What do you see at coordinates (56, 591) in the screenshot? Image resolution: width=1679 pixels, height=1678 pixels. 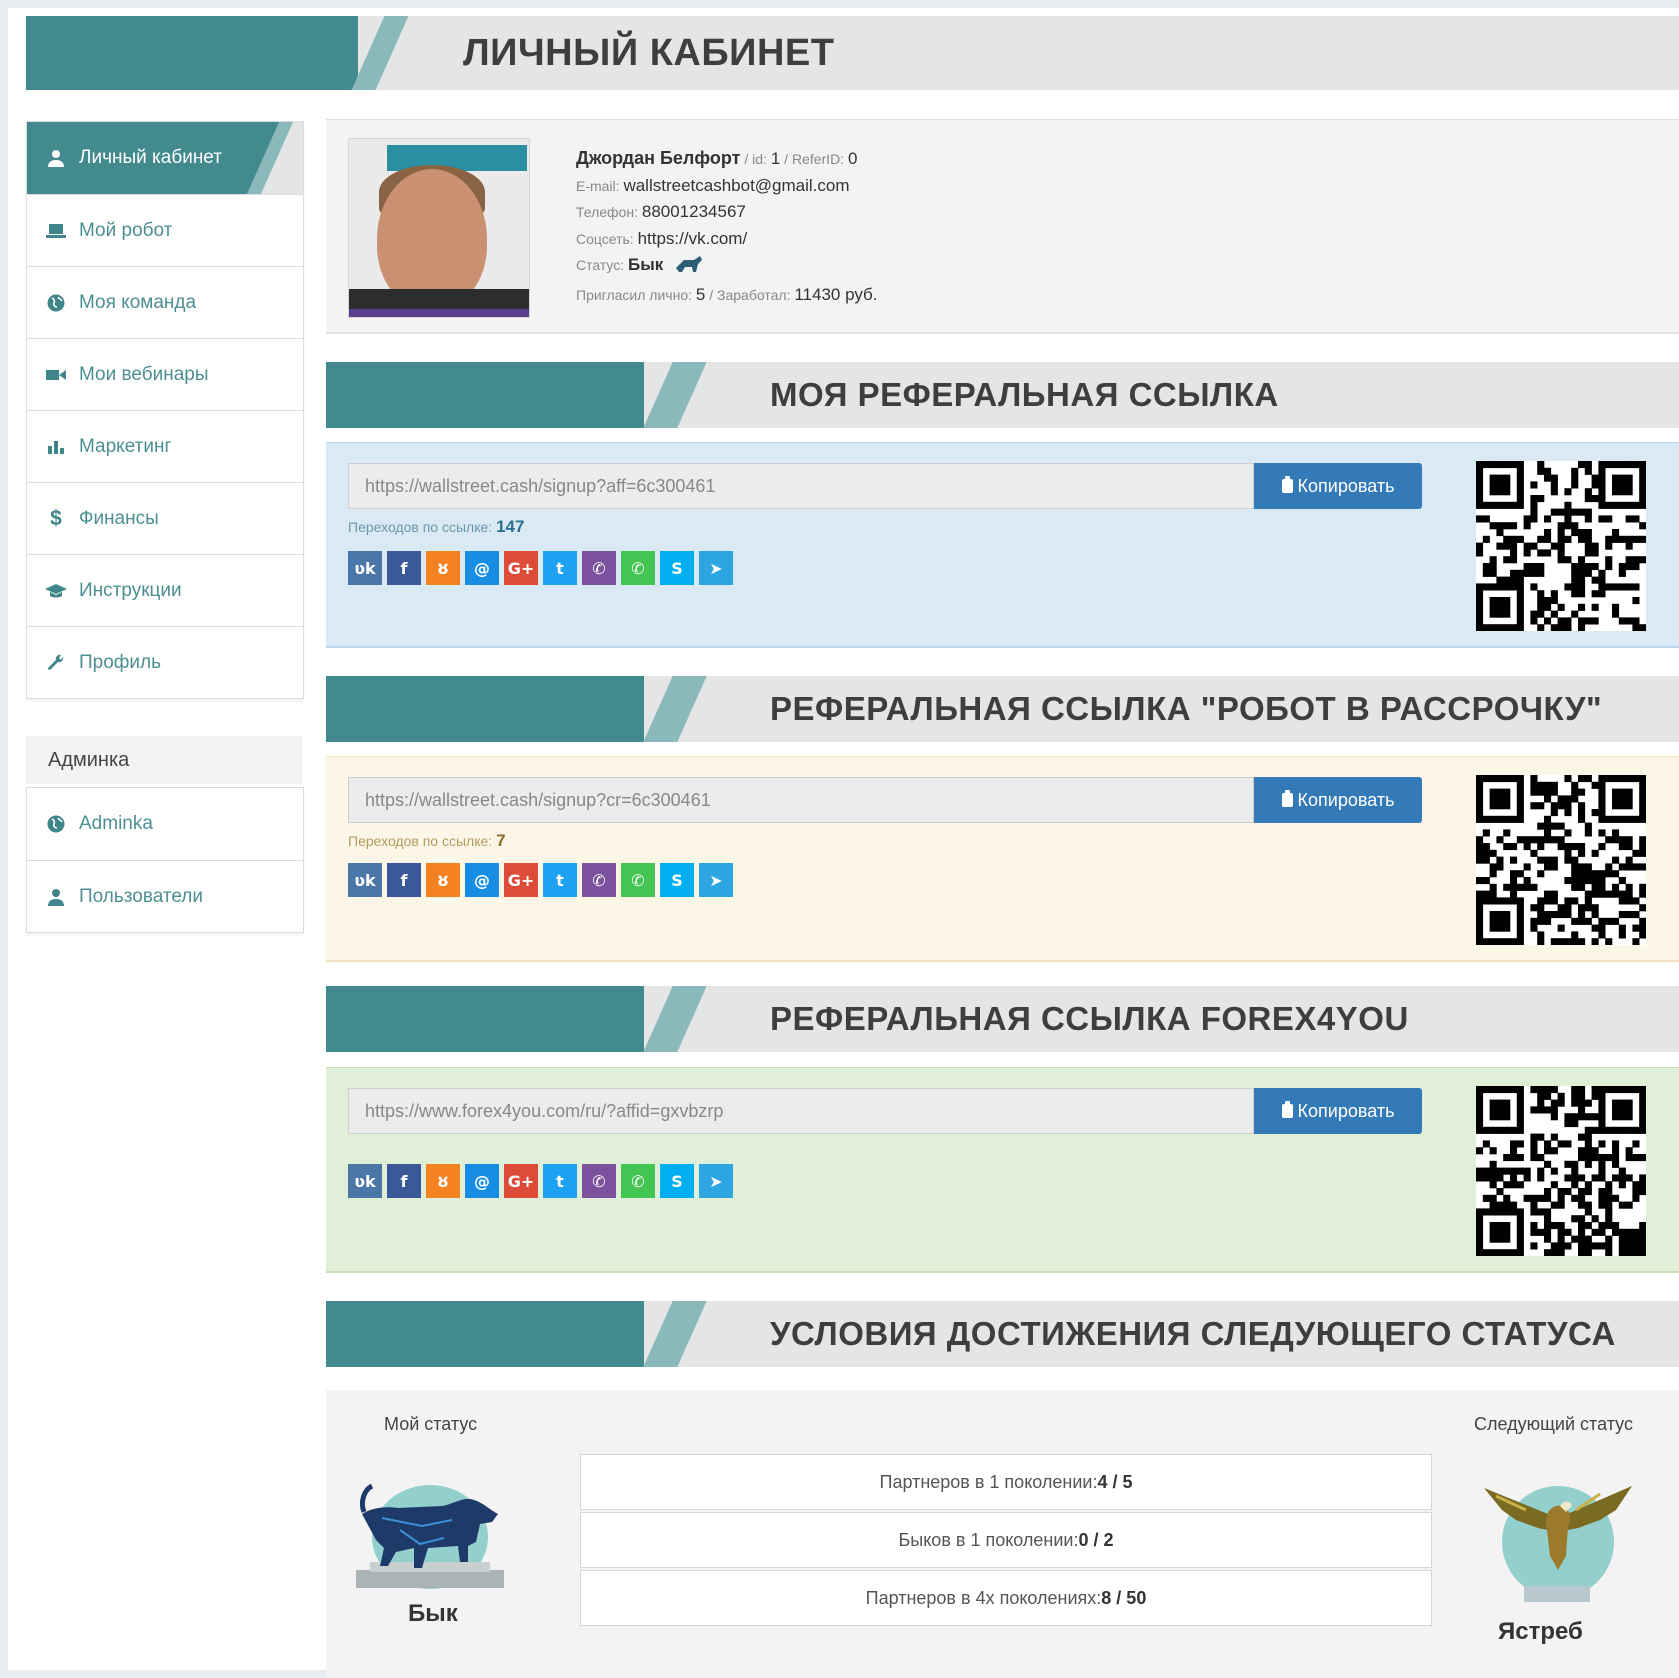 I see `graduation-cap-icon` at bounding box center [56, 591].